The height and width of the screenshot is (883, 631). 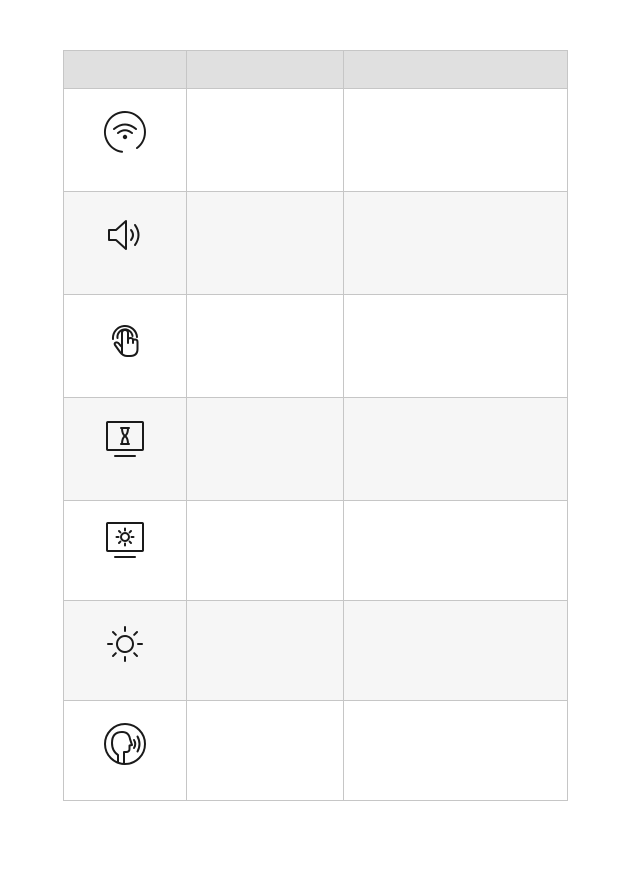 What do you see at coordinates (125, 744) in the screenshot?
I see `voice-speaking-icon` at bounding box center [125, 744].